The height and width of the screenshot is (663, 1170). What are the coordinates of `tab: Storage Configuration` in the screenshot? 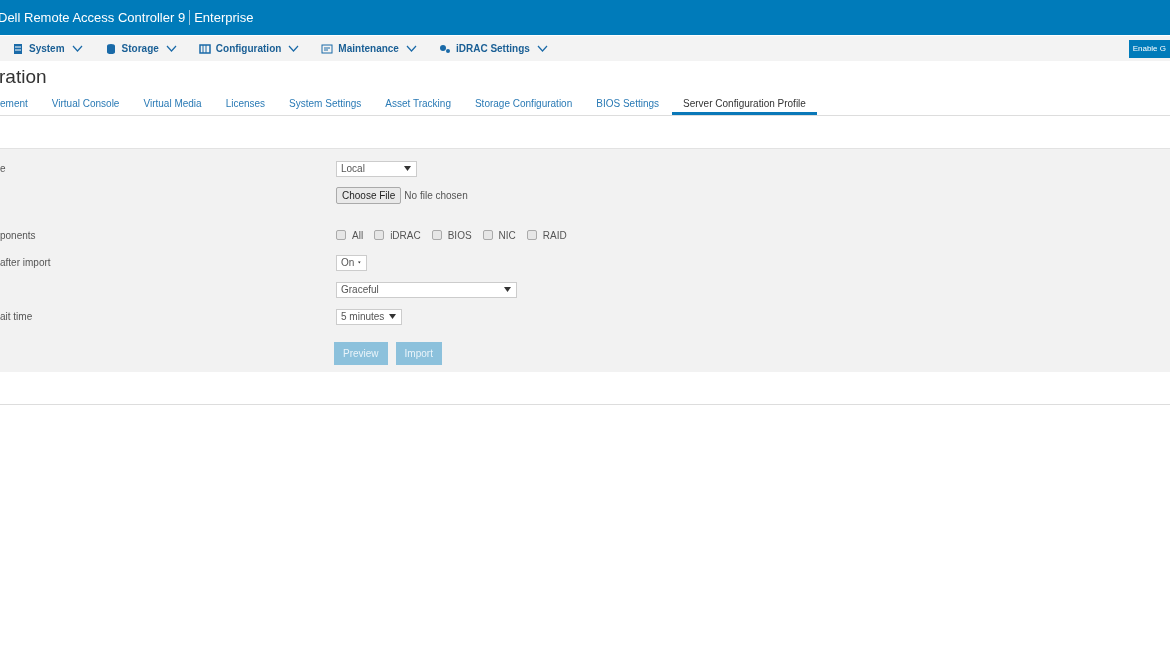 It's located at (523, 105).